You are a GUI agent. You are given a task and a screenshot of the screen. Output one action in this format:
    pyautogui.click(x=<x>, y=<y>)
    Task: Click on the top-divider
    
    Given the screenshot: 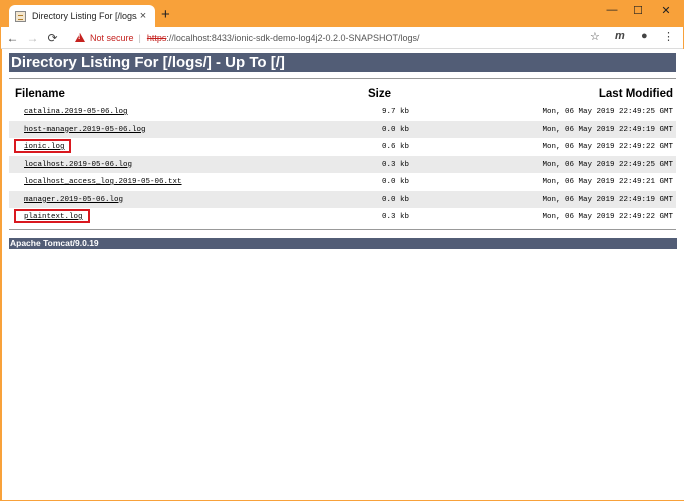 What is the action you would take?
    pyautogui.click(x=342, y=78)
    